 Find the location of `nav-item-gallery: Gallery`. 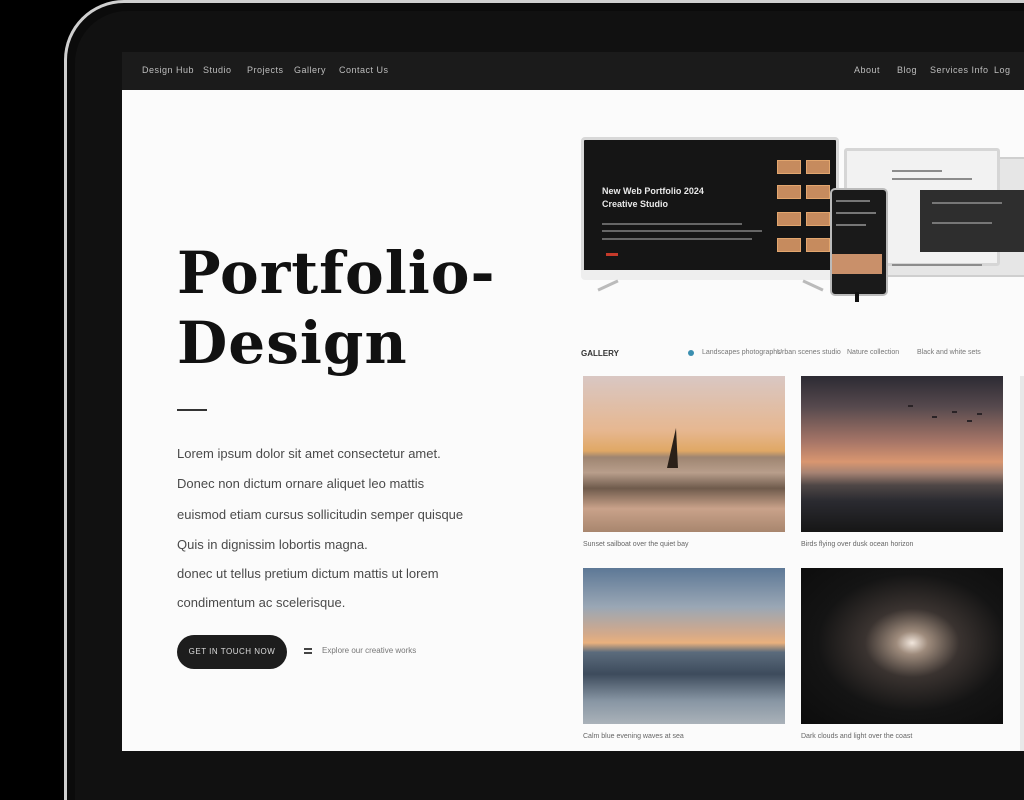

nav-item-gallery: Gallery is located at coordinates (310, 70).